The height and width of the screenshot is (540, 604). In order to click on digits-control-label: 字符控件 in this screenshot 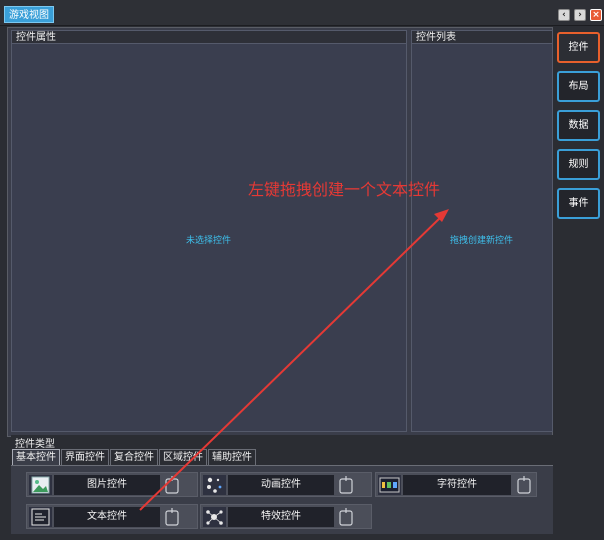, I will do `click(457, 485)`.